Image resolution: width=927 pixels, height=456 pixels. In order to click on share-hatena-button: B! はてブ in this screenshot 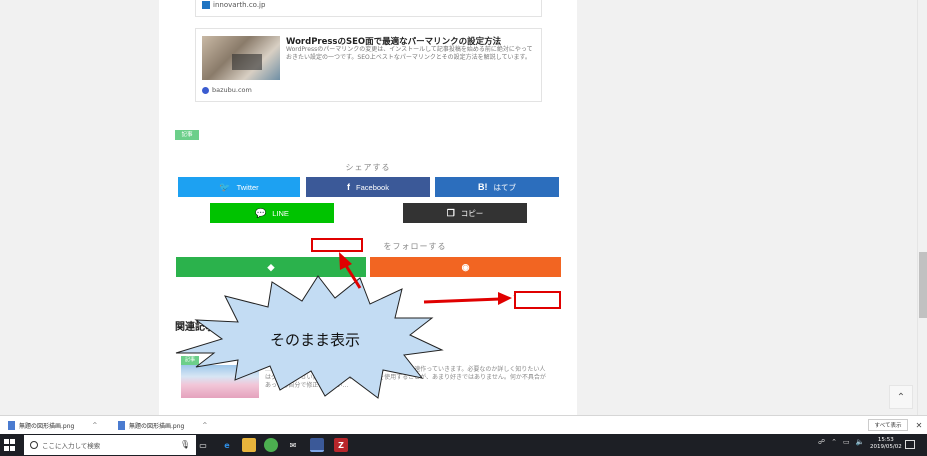, I will do `click(497, 187)`.